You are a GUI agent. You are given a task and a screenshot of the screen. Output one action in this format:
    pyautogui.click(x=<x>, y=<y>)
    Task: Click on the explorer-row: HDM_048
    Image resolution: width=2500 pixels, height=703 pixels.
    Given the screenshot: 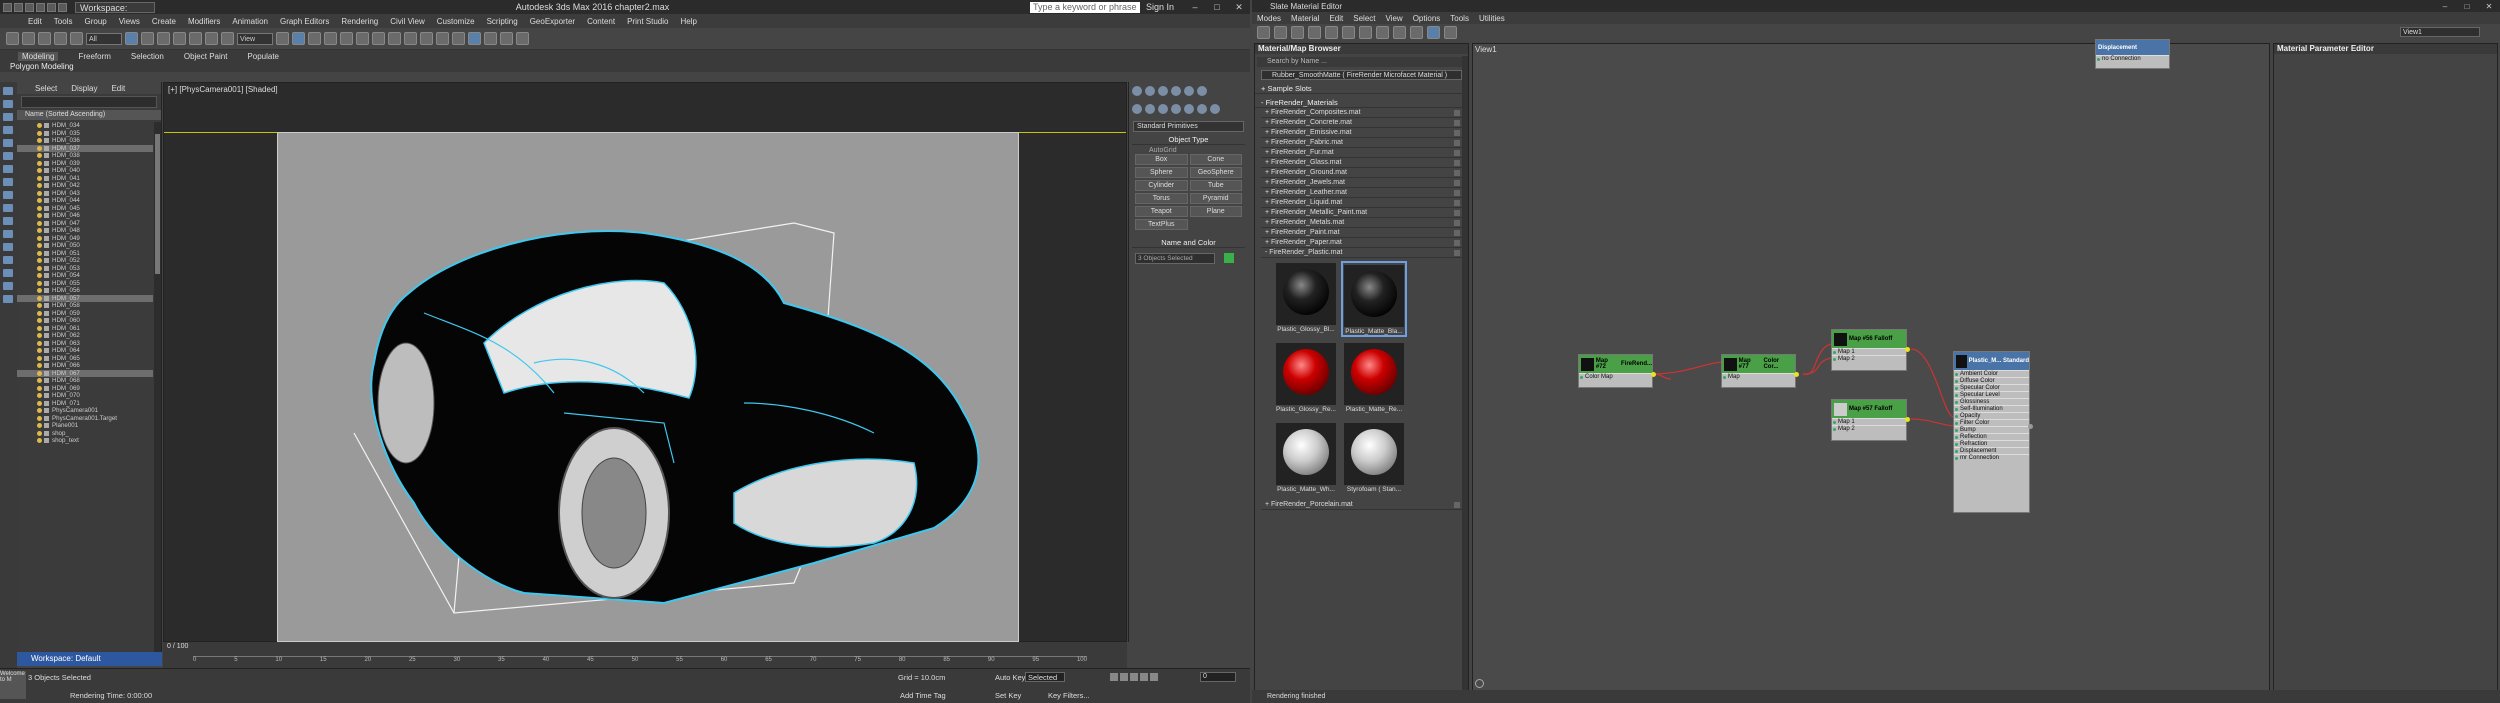 What is the action you would take?
    pyautogui.click(x=85, y=231)
    